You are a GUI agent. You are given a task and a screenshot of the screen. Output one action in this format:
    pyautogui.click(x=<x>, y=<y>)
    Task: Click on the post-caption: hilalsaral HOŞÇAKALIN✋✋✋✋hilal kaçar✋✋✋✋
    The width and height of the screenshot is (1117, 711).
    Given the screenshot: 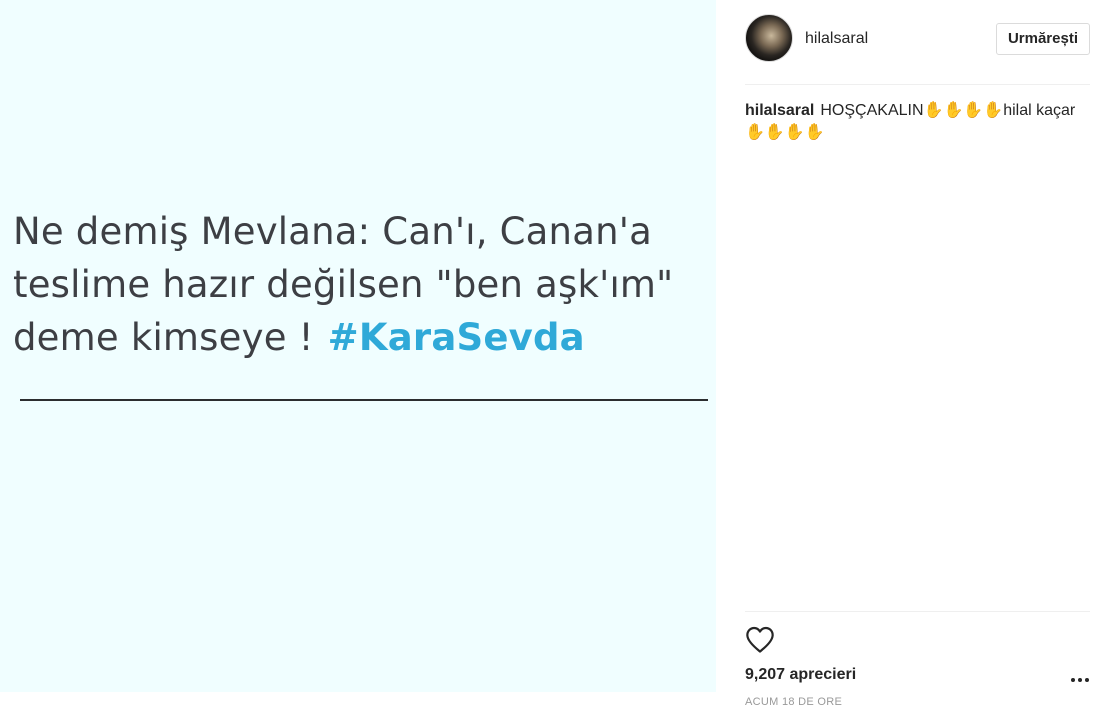 What is the action you would take?
    pyautogui.click(x=917, y=122)
    